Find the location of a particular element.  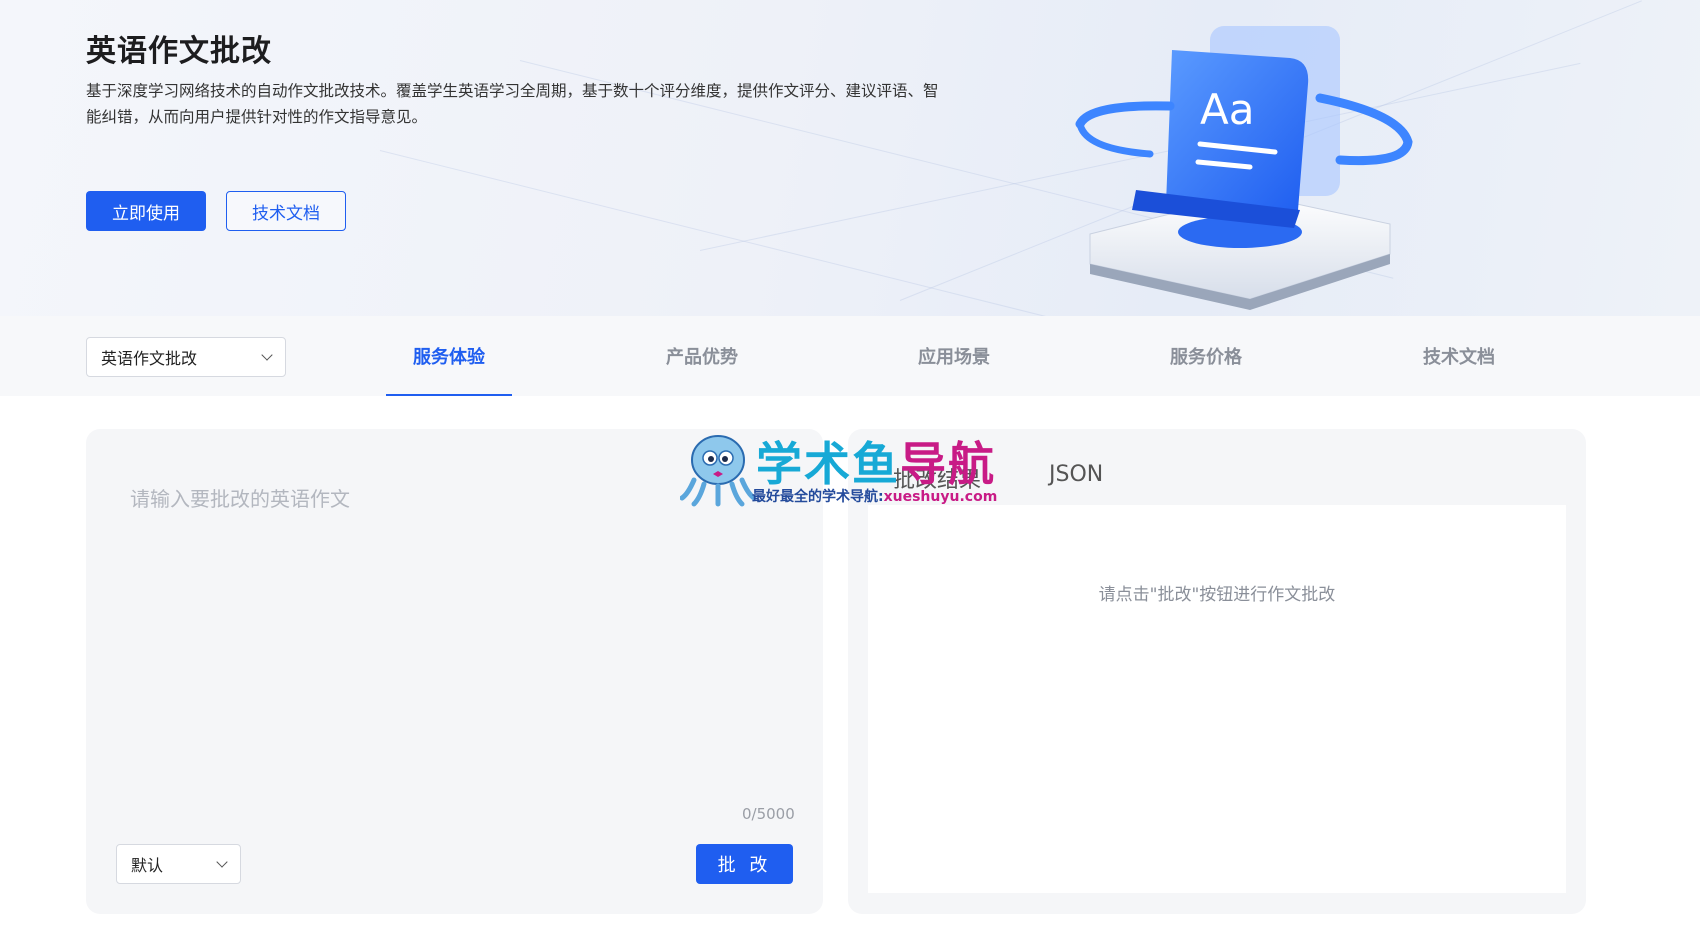

watermark-url: xueshuyu.com is located at coordinates (940, 497).